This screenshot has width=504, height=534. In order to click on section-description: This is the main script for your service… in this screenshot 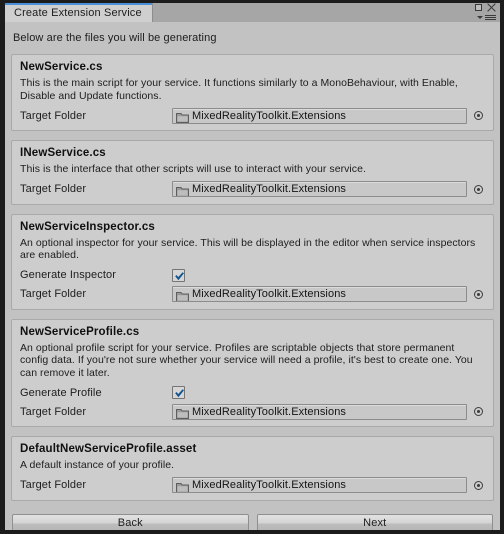, I will do `click(239, 89)`.